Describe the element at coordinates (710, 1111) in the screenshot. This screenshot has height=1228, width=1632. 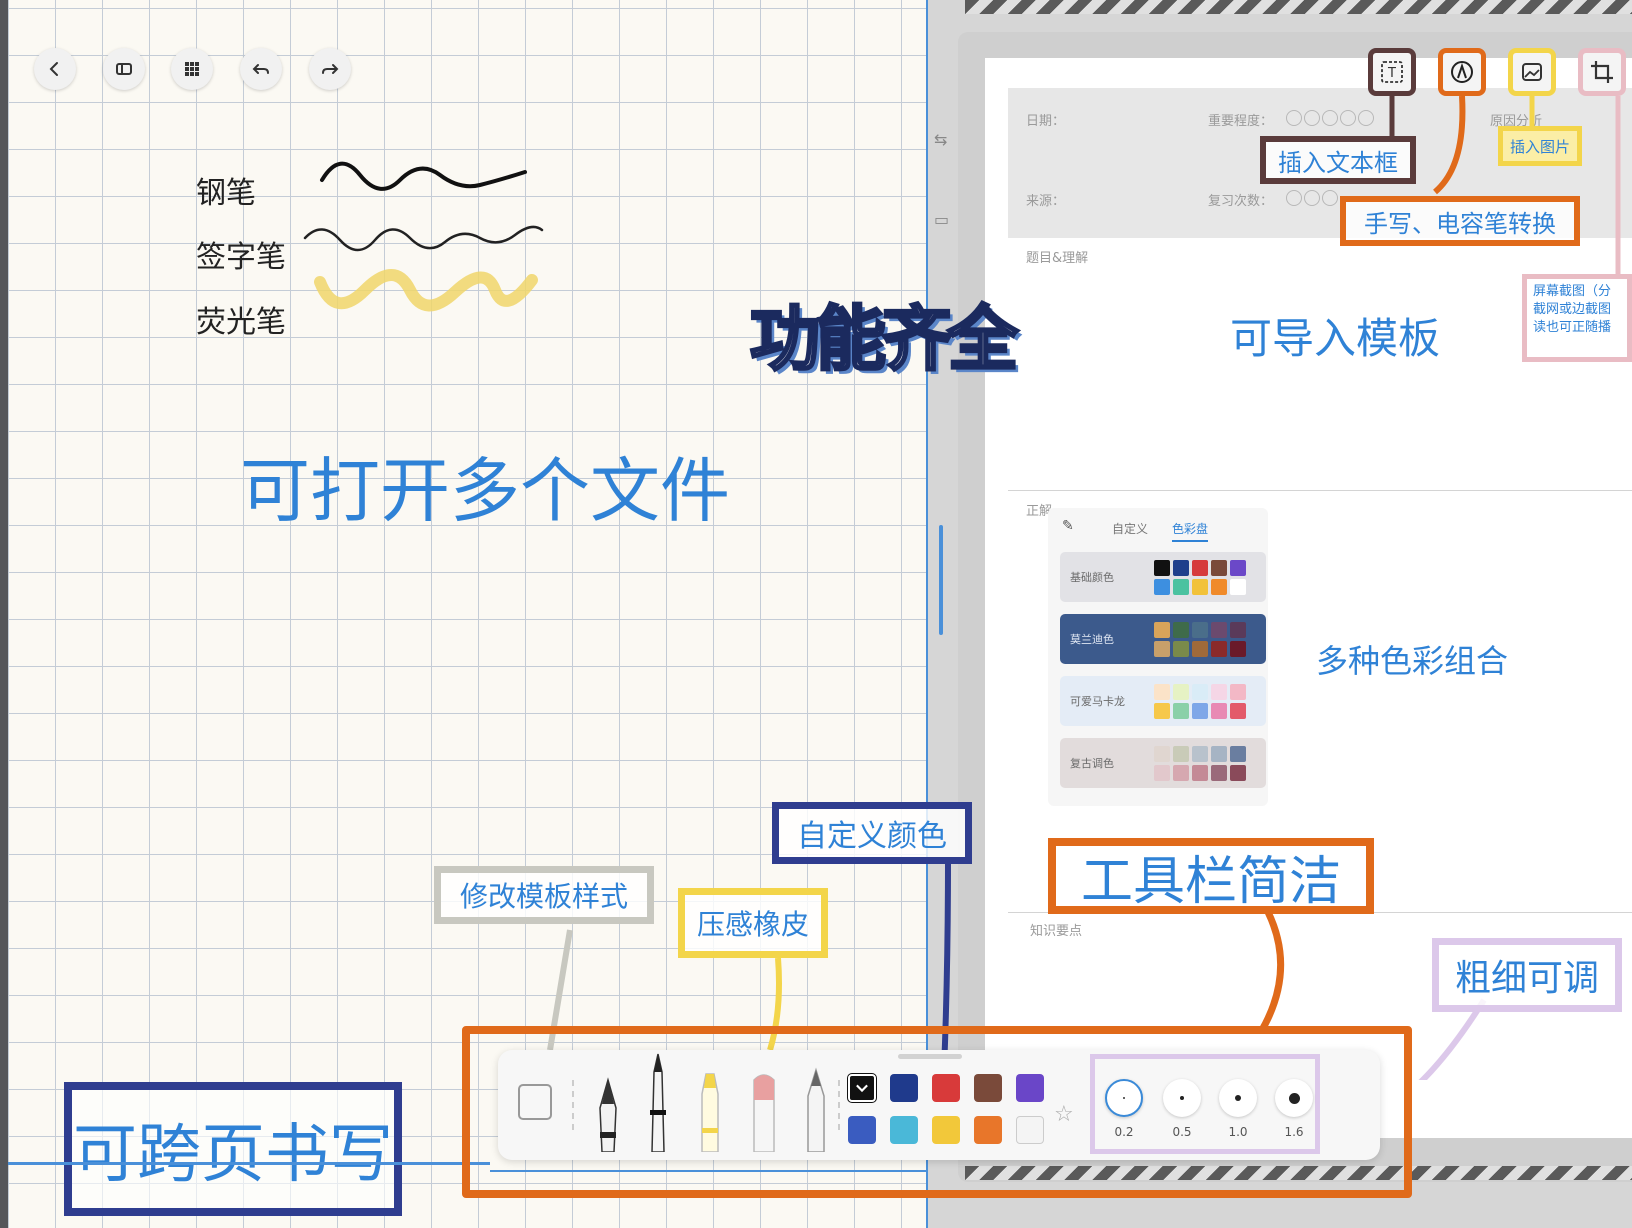
I see `highlighter-icon` at that location.